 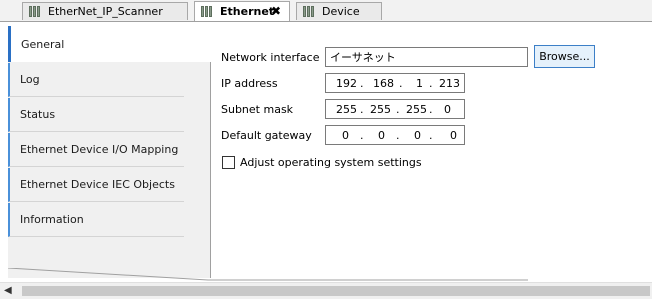 I want to click on network-interface-value: イーサネット, so click(x=363, y=57).